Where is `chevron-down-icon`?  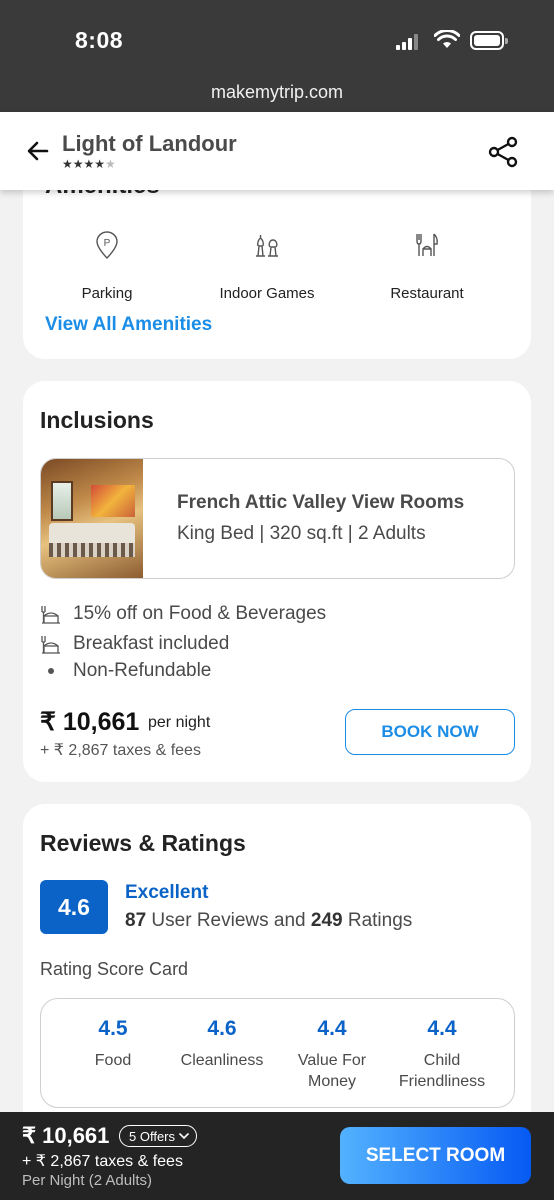
chevron-down-icon is located at coordinates (184, 1135).